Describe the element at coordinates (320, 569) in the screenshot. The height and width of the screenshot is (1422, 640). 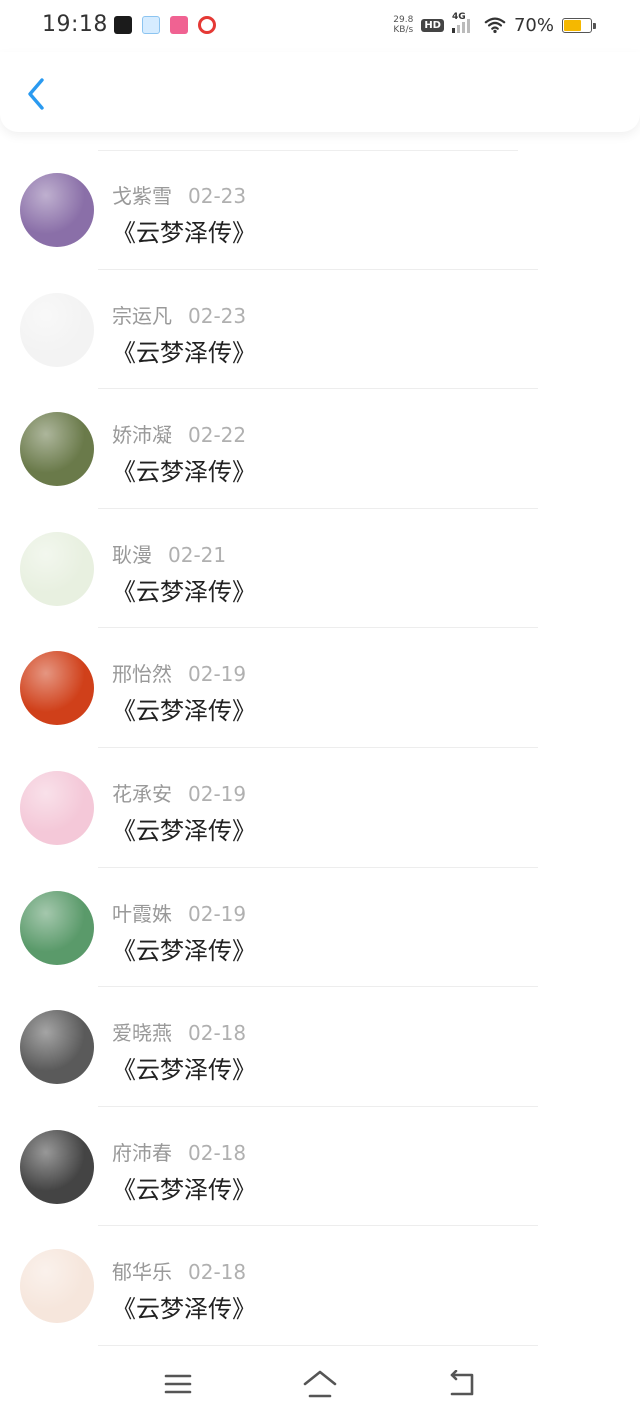
I see `list-item: 耿漫 02-21 《云梦泽传》` at that location.